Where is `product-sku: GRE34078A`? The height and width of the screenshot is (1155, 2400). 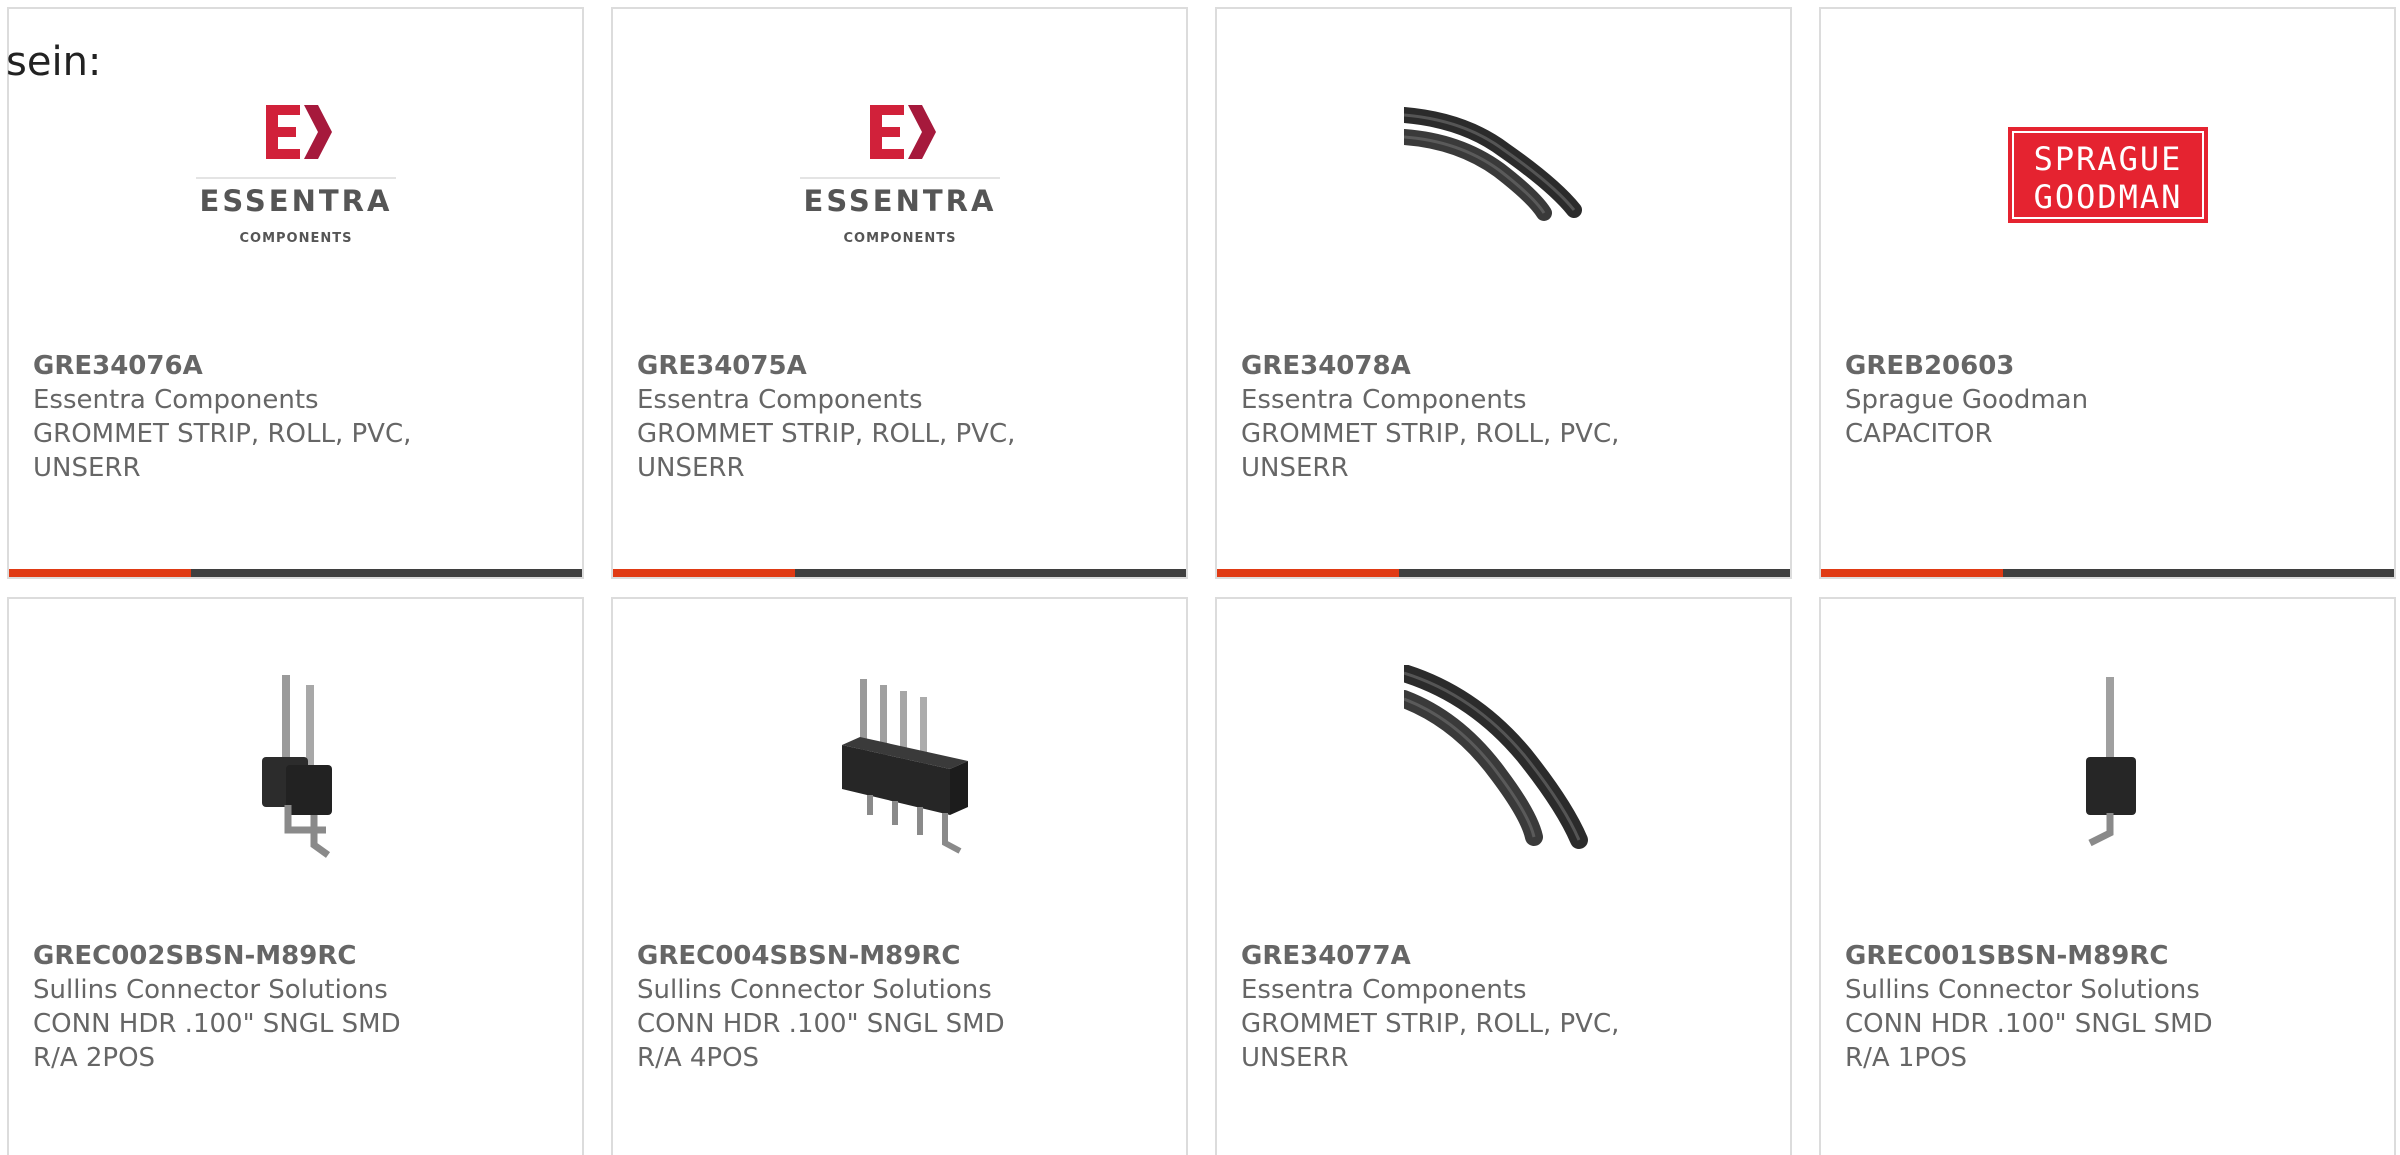 product-sku: GRE34078A is located at coordinates (1451, 366).